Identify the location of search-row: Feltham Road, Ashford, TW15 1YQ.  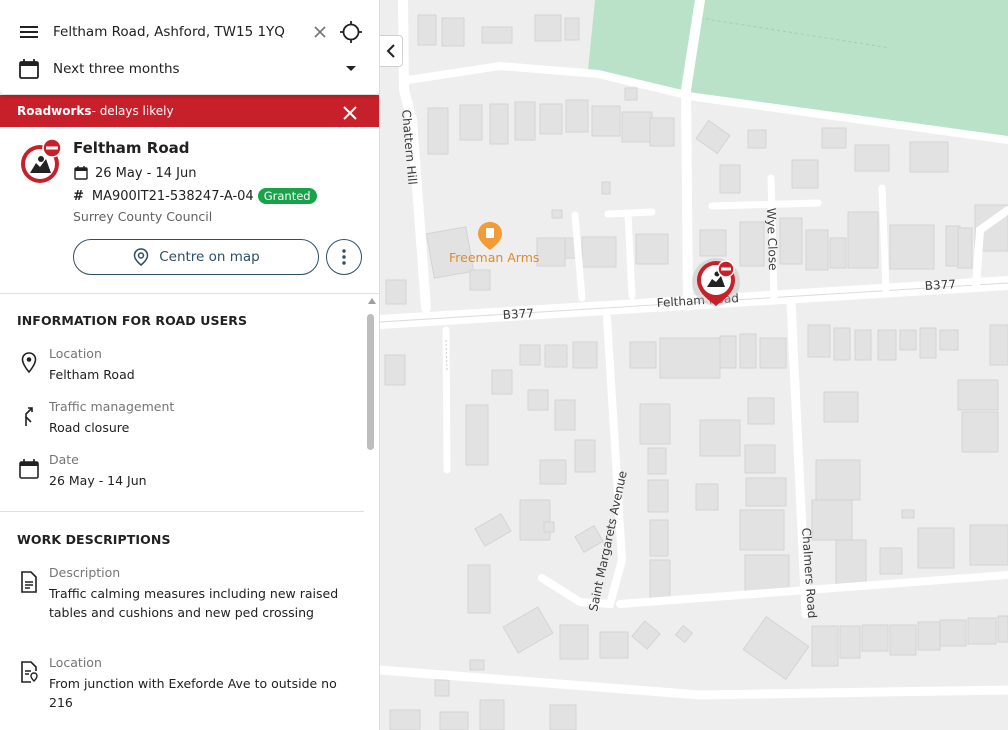
(189, 32).